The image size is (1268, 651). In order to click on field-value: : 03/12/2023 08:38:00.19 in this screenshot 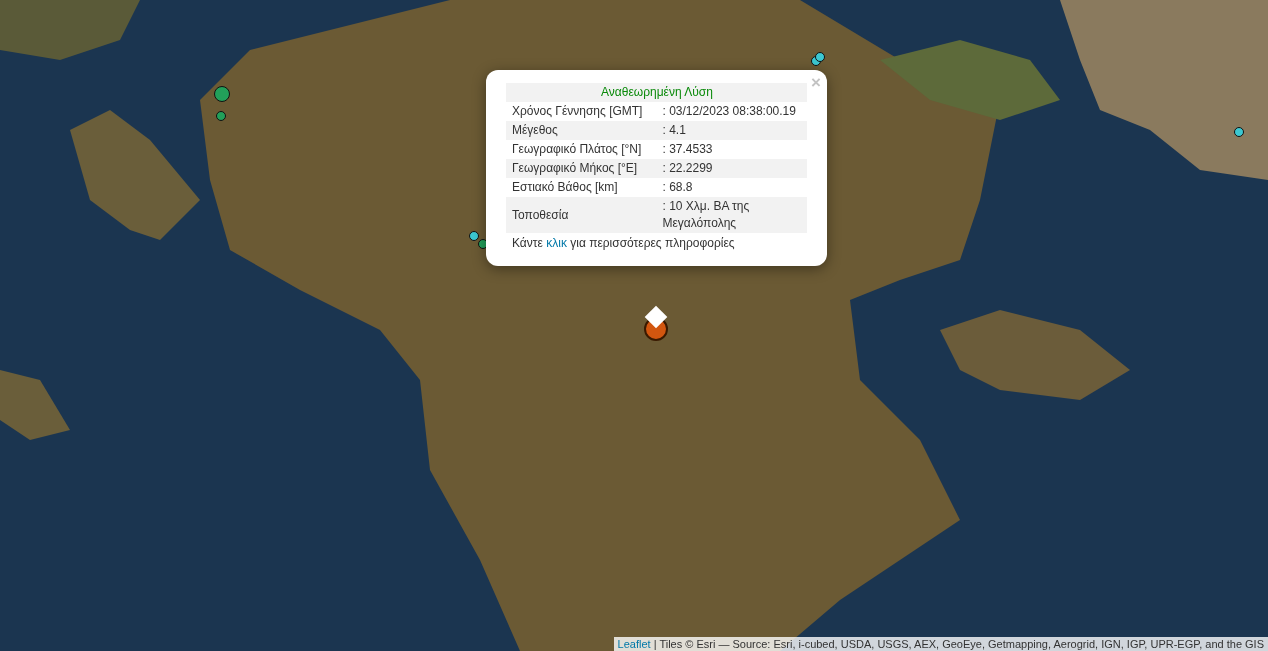, I will do `click(731, 111)`.